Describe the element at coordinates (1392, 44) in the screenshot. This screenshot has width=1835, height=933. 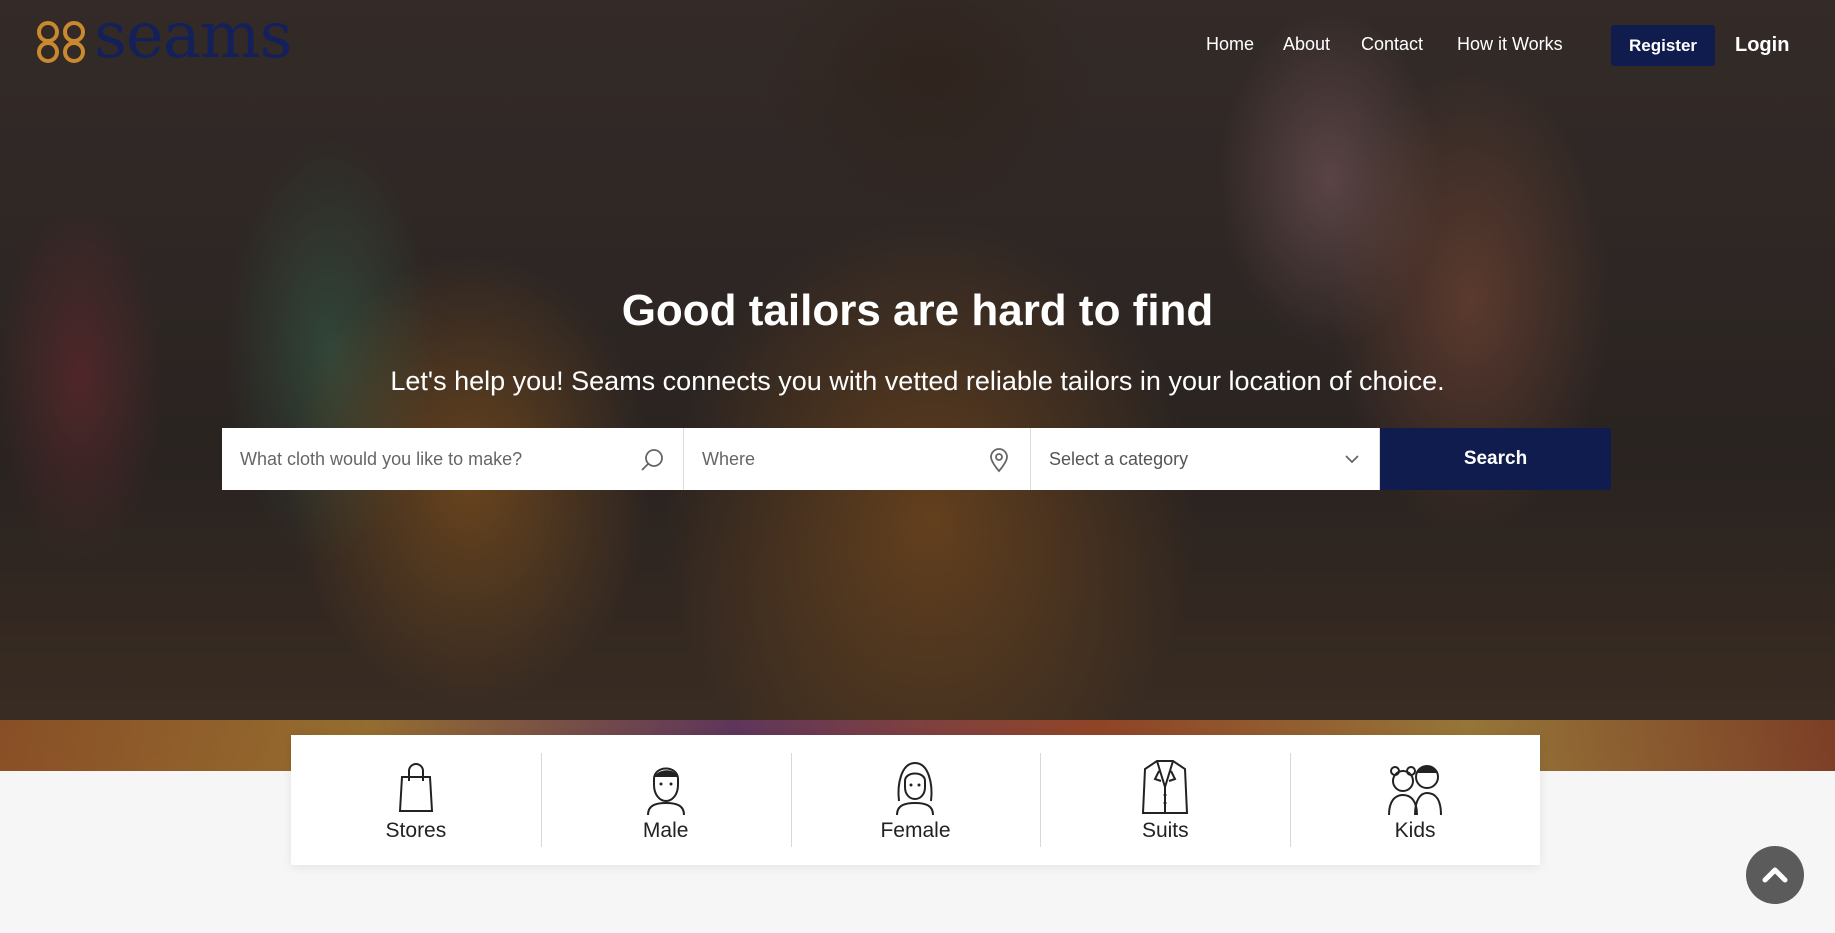
I see `nav-contact: Contact` at that location.